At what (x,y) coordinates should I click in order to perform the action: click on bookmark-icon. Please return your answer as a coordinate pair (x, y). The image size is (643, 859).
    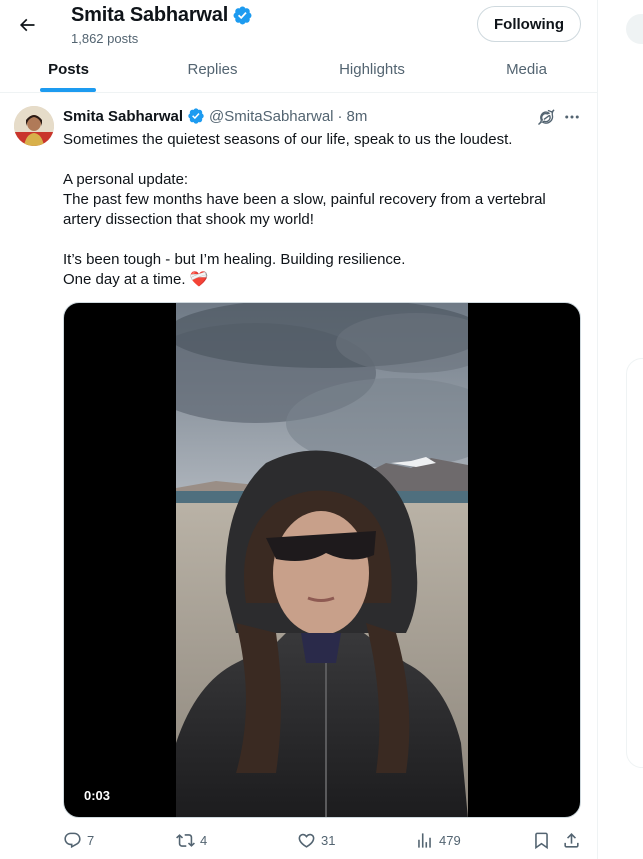
    Looking at the image, I should click on (541, 841).